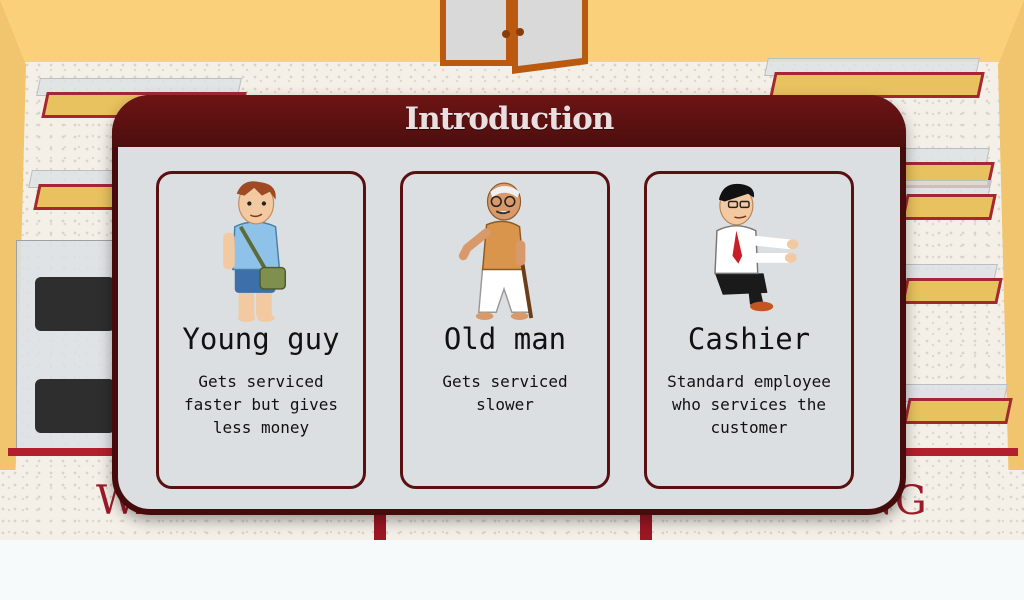  I want to click on card-title: Cashier, so click(749, 339).